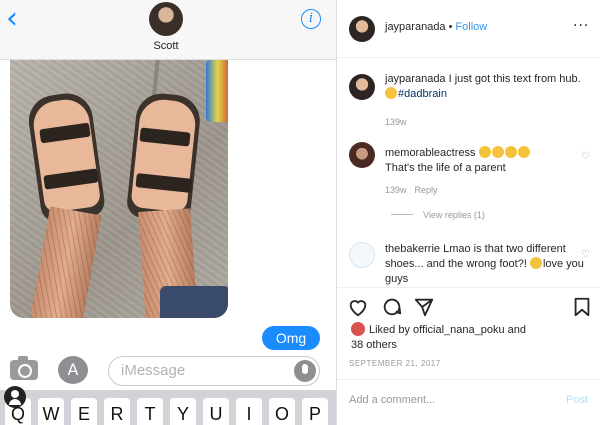  Describe the element at coordinates (582, 307) in the screenshot. I see `bookmark-icon` at that location.